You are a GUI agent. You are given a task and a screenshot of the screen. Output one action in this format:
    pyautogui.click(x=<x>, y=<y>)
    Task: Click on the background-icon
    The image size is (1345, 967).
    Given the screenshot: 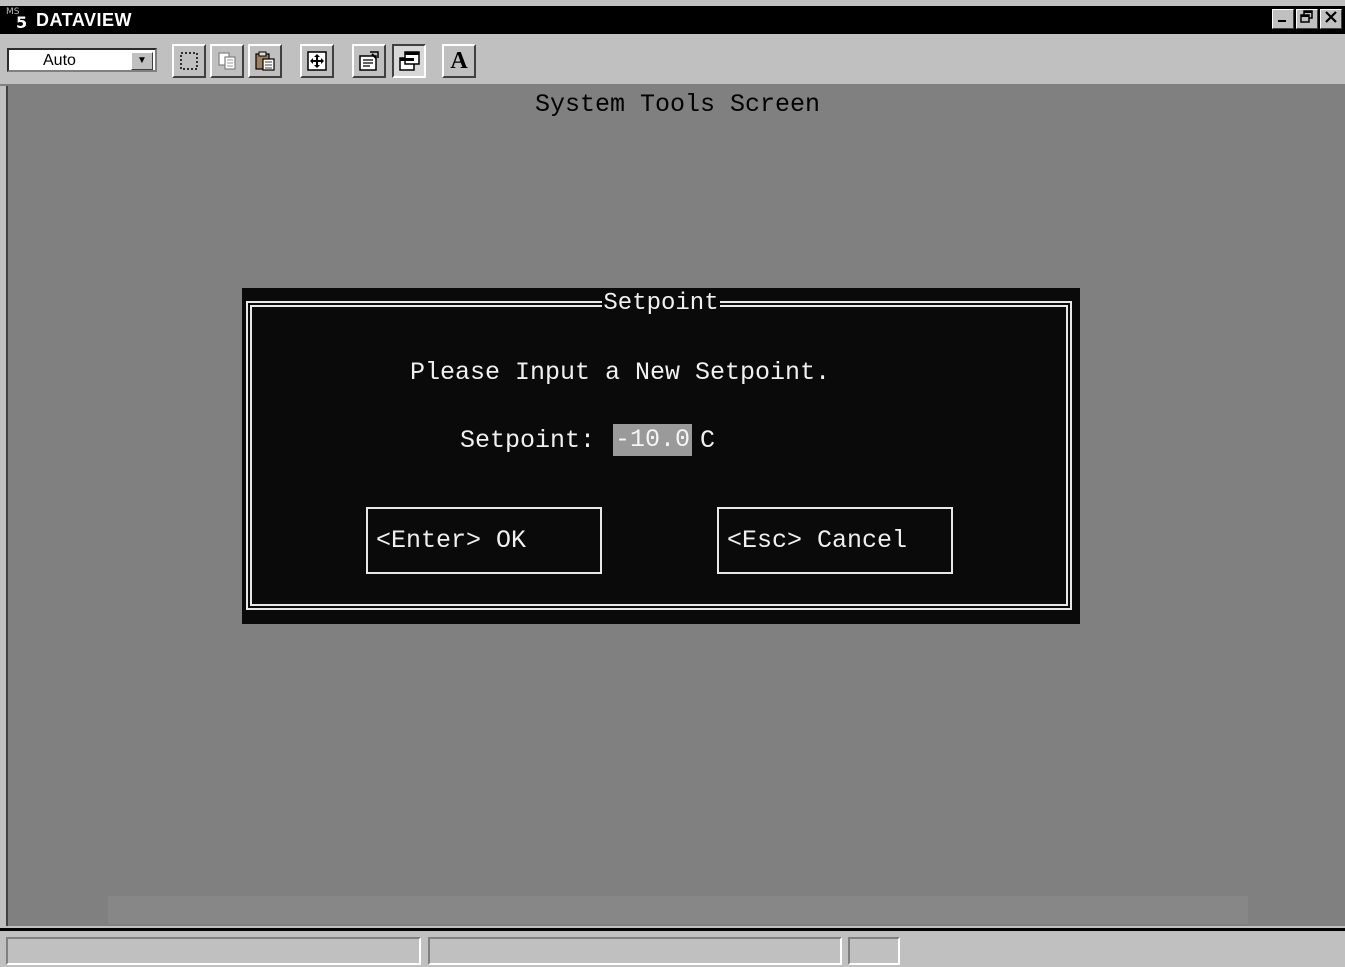 What is the action you would take?
    pyautogui.click(x=409, y=61)
    